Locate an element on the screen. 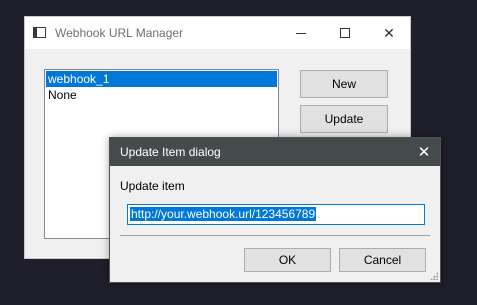 This screenshot has height=305, width=477. list-item: webhook_1 is located at coordinates (161, 79).